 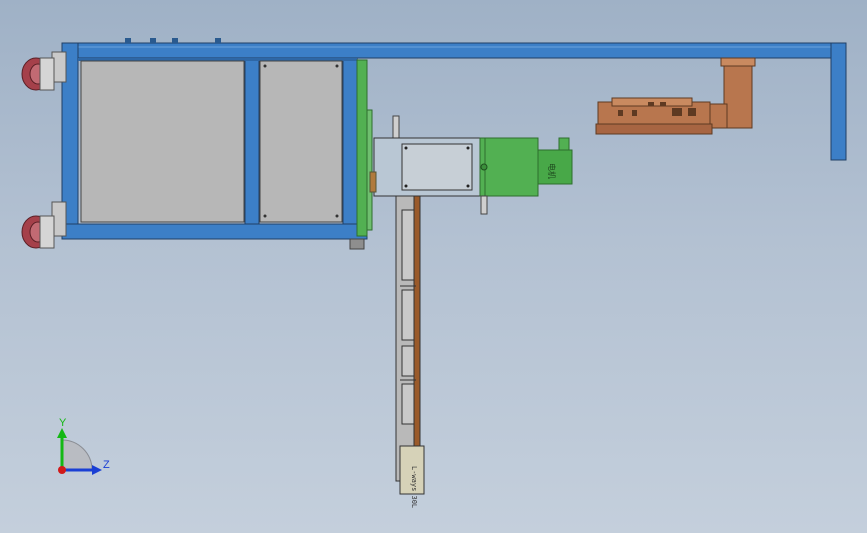 I want to click on z-axis-label: Z, so click(x=106, y=465).